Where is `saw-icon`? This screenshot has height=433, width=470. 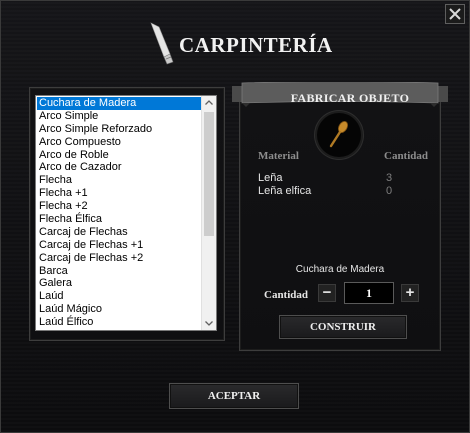
saw-icon is located at coordinates (162, 43).